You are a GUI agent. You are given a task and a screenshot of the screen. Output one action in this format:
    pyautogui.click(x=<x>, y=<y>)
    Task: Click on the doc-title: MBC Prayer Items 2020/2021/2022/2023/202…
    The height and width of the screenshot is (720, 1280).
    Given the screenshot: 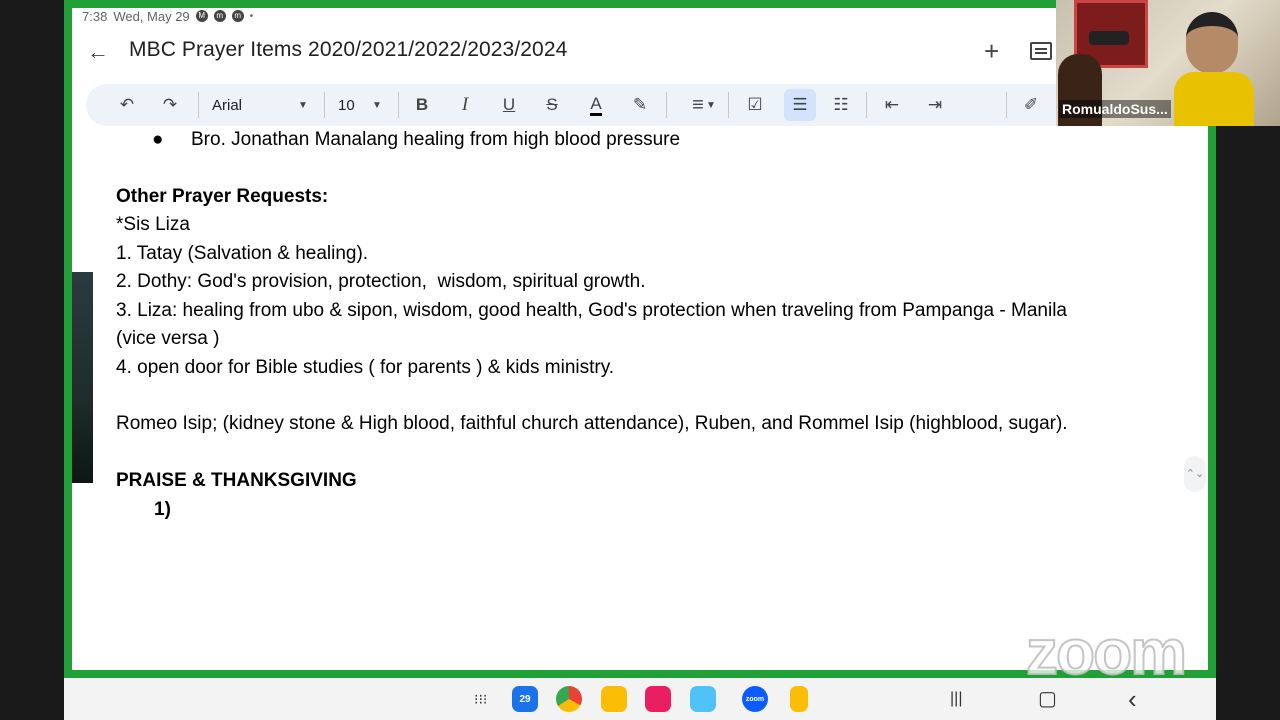 What is the action you would take?
    pyautogui.click(x=348, y=49)
    